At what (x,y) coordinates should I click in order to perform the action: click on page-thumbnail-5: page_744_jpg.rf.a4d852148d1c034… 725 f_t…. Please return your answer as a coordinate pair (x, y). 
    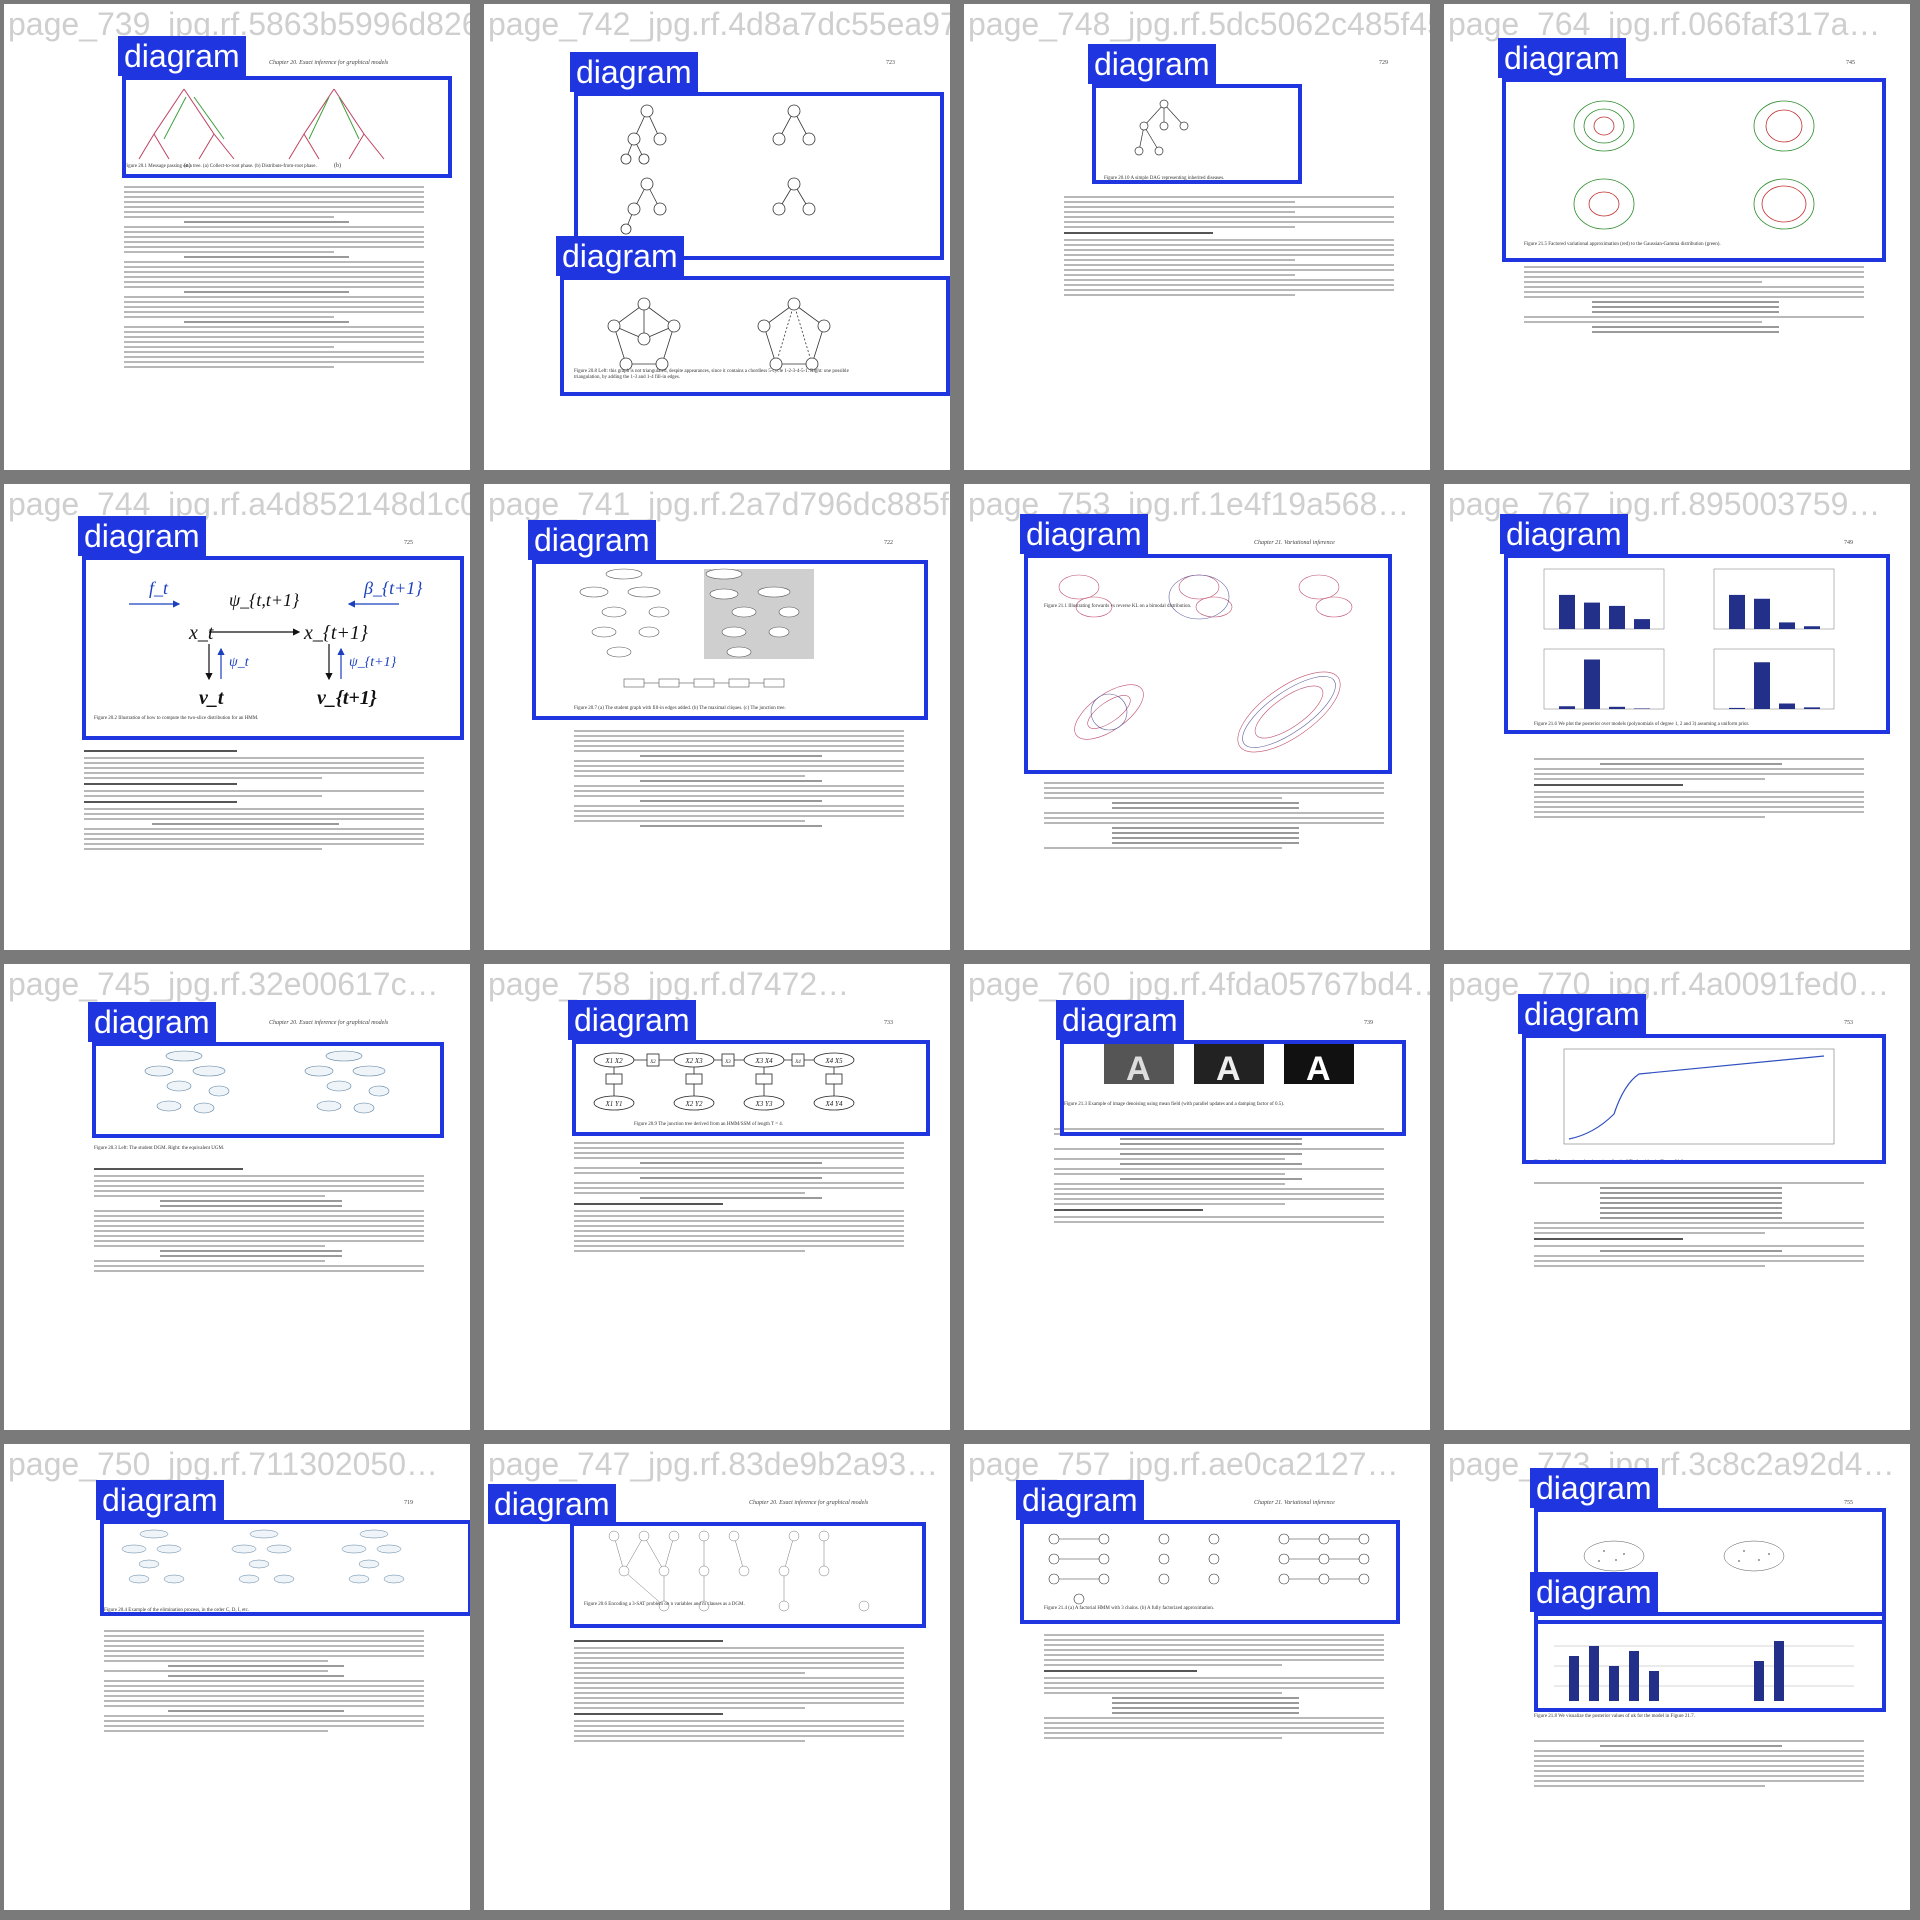
    Looking at the image, I should click on (237, 717).